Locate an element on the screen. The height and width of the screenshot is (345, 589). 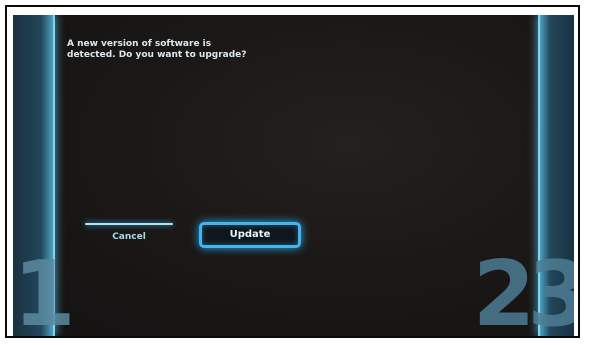
upgrade-message-line-1: A new version of software is is located at coordinates (139, 44).